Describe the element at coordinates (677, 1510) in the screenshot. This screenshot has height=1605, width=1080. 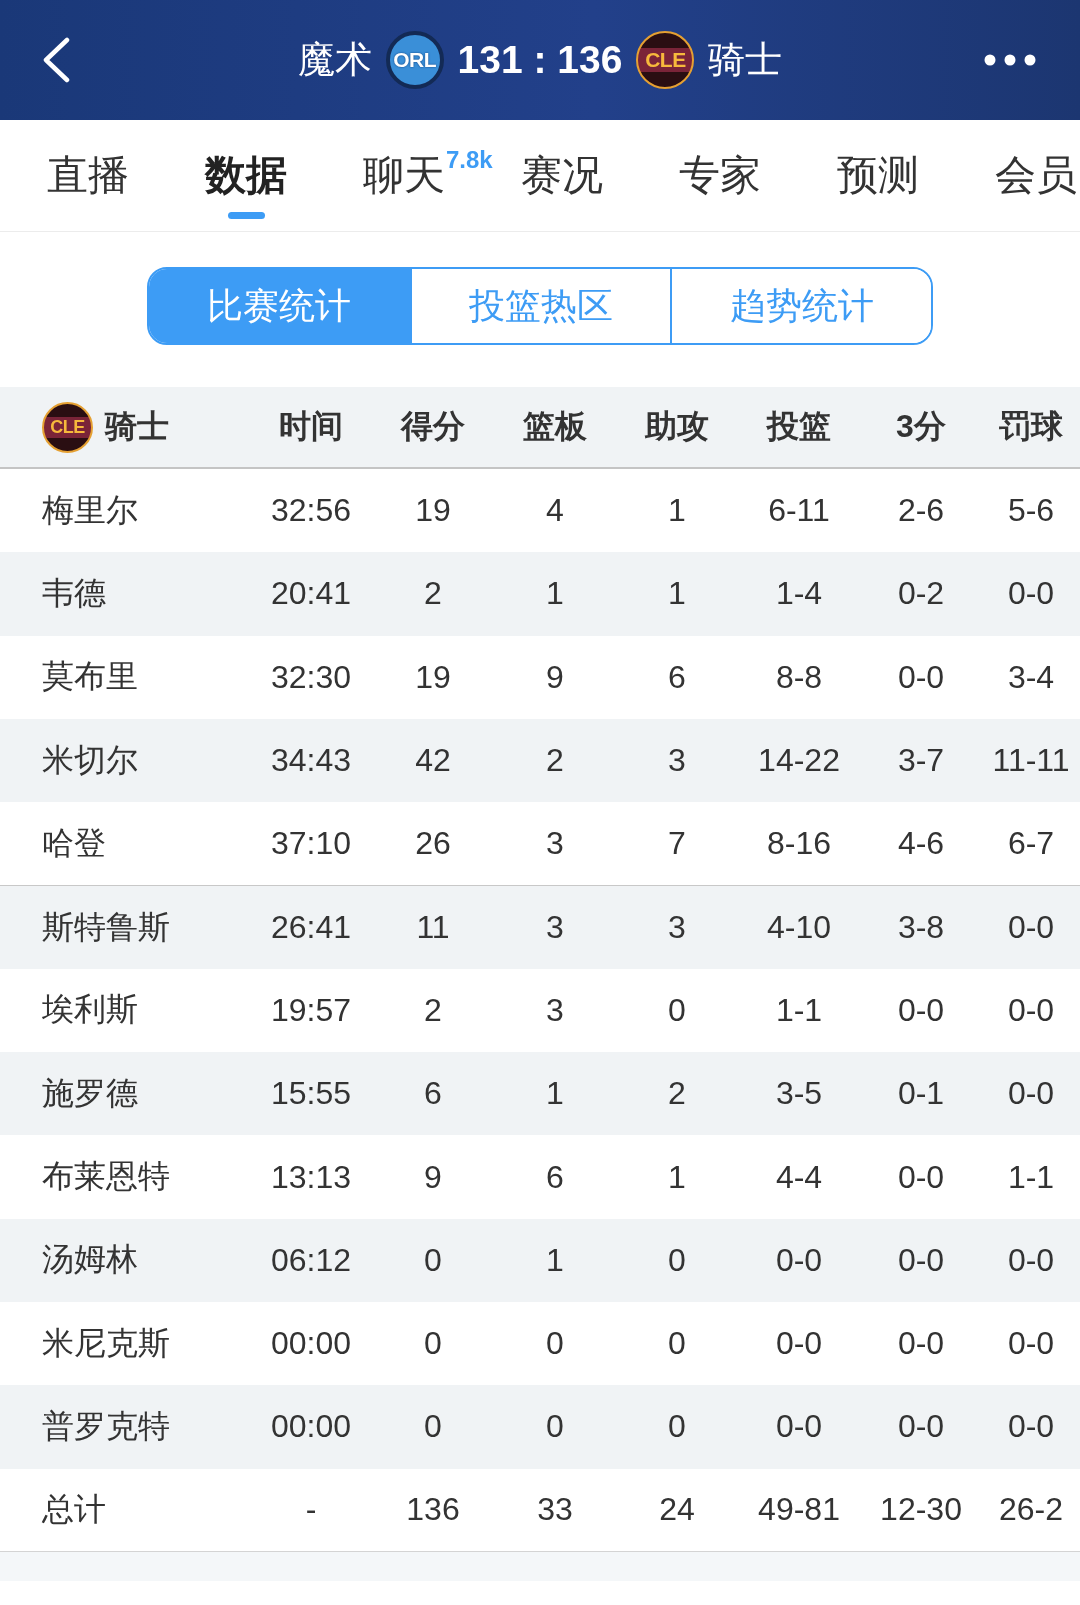
I see `stat-cell-text: 24` at that location.